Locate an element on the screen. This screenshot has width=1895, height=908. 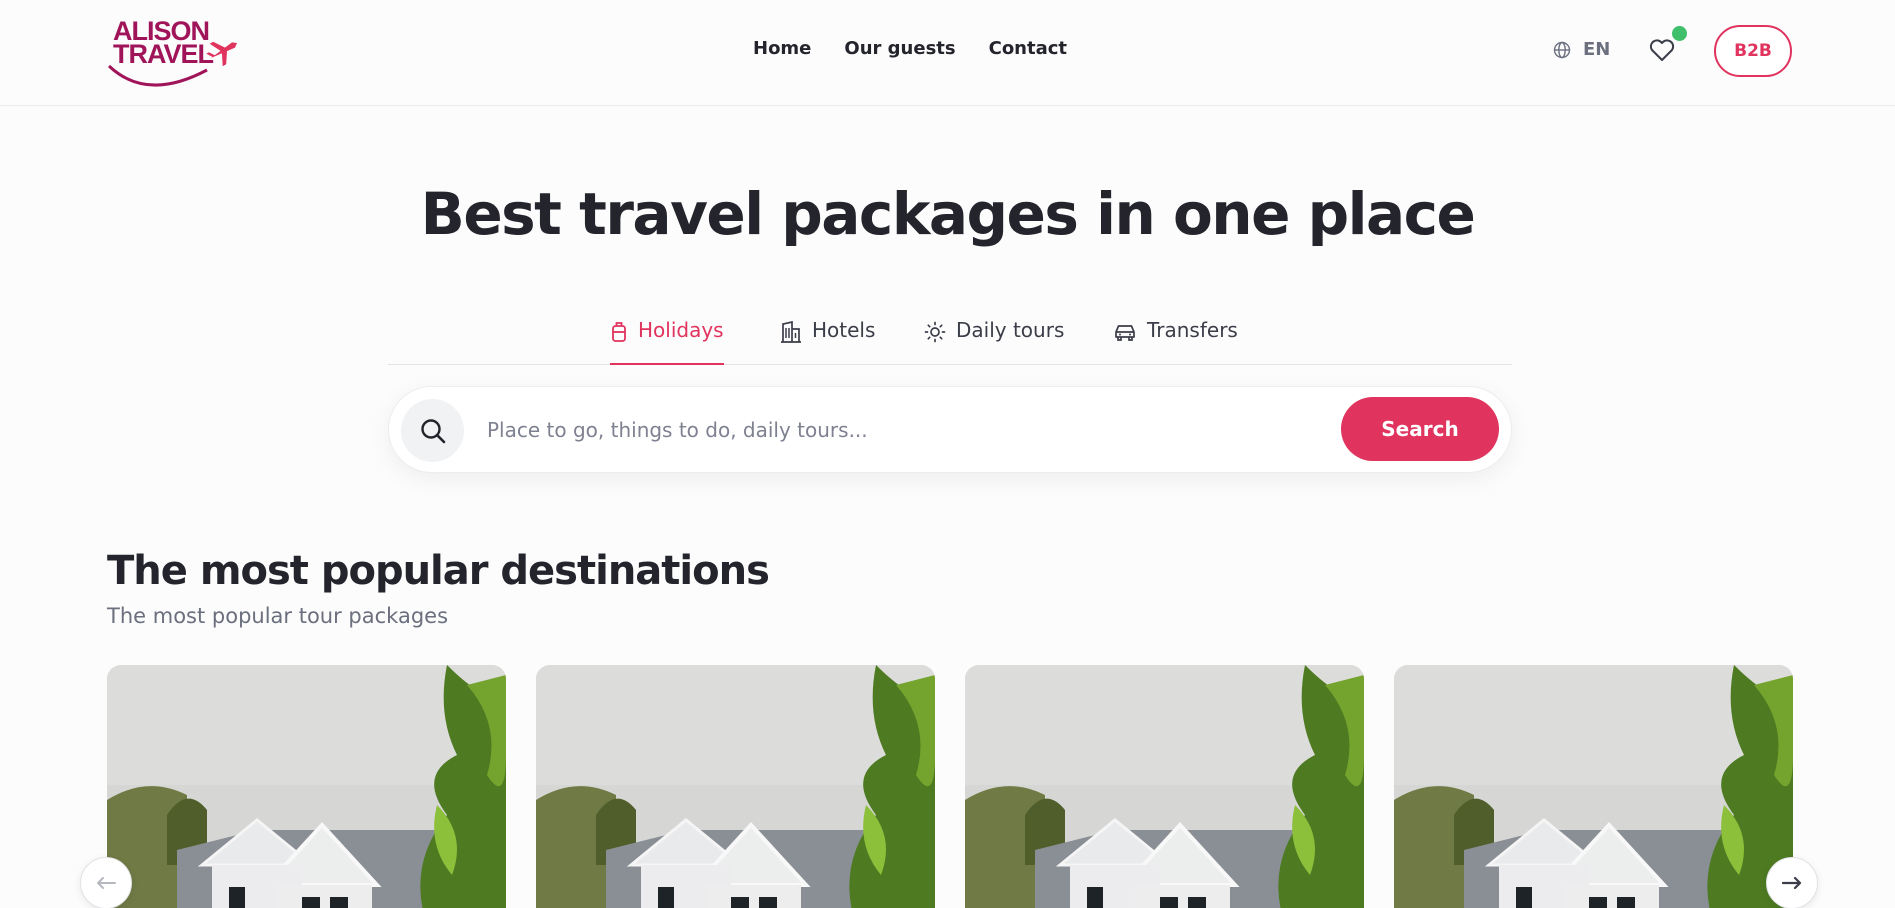
globe-icon is located at coordinates (1562, 49).